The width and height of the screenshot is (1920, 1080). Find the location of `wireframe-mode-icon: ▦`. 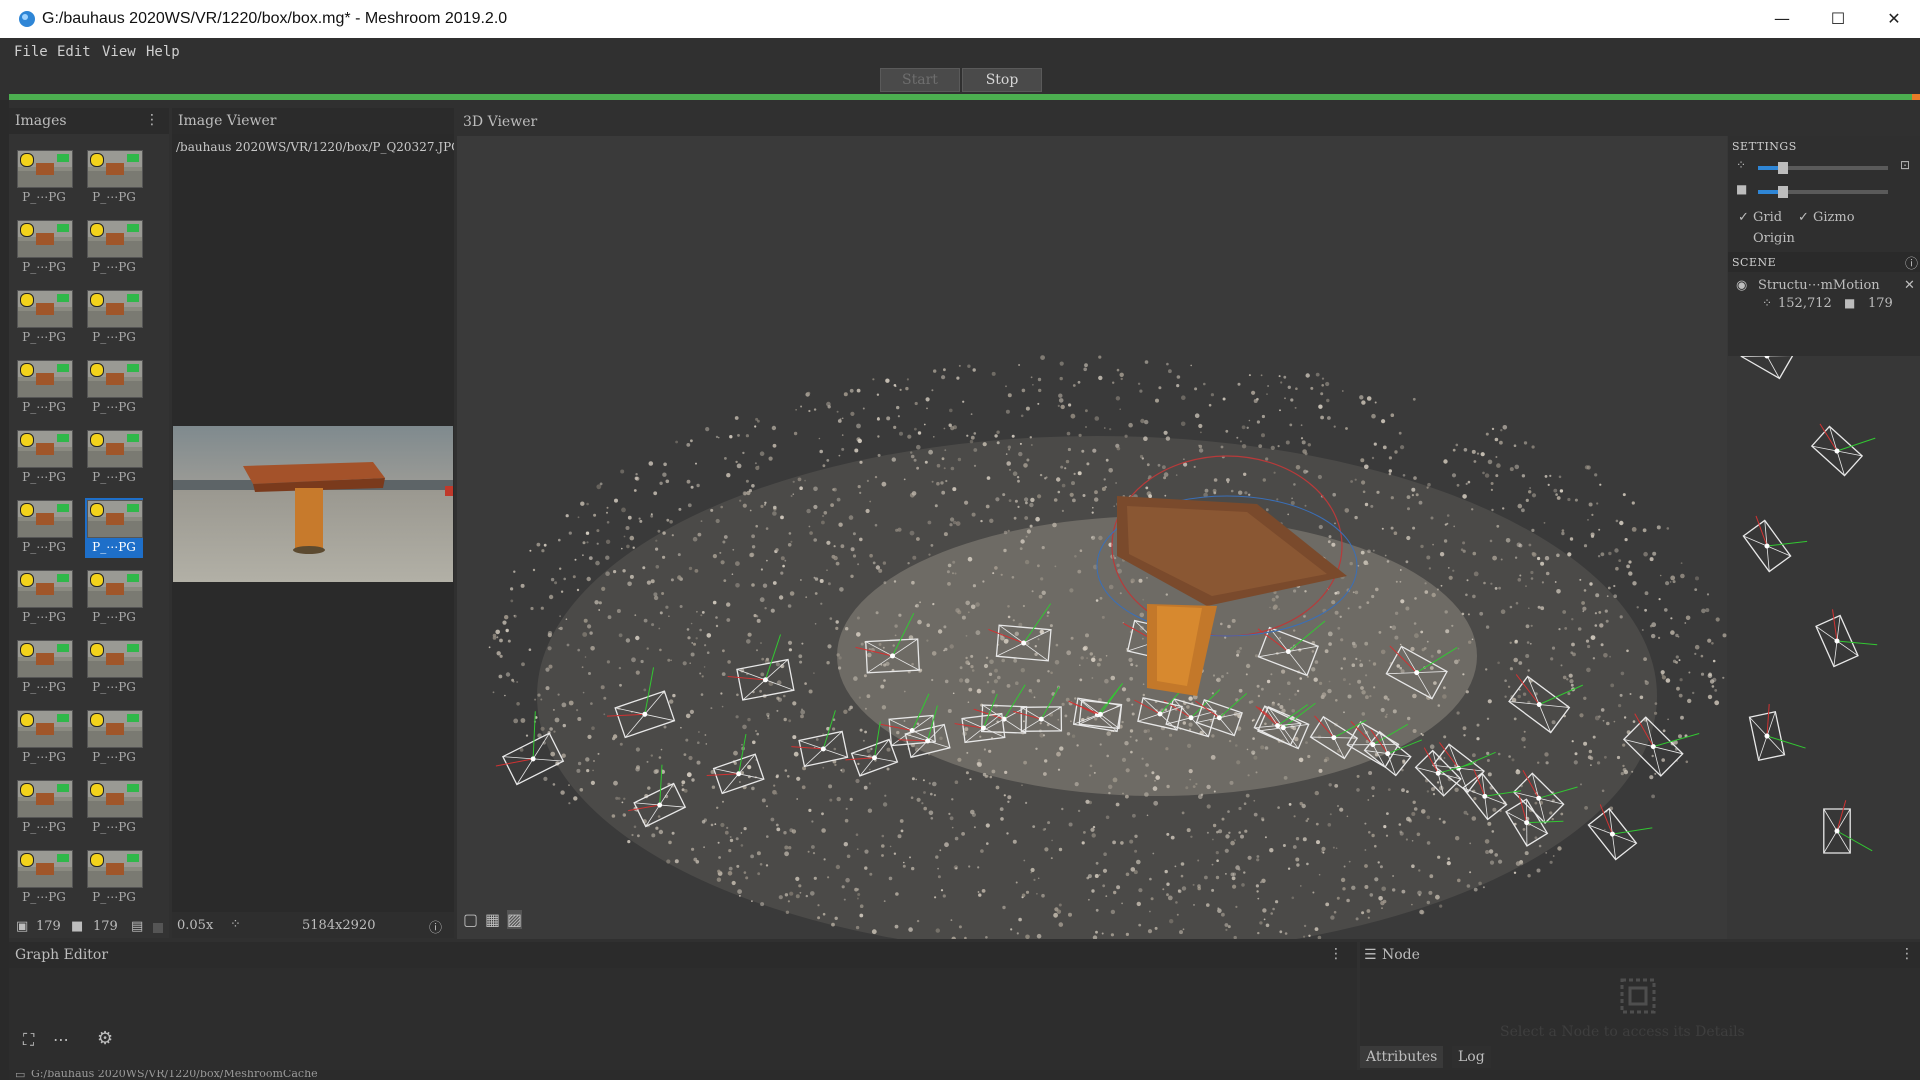

wireframe-mode-icon: ▦ is located at coordinates (492, 919).